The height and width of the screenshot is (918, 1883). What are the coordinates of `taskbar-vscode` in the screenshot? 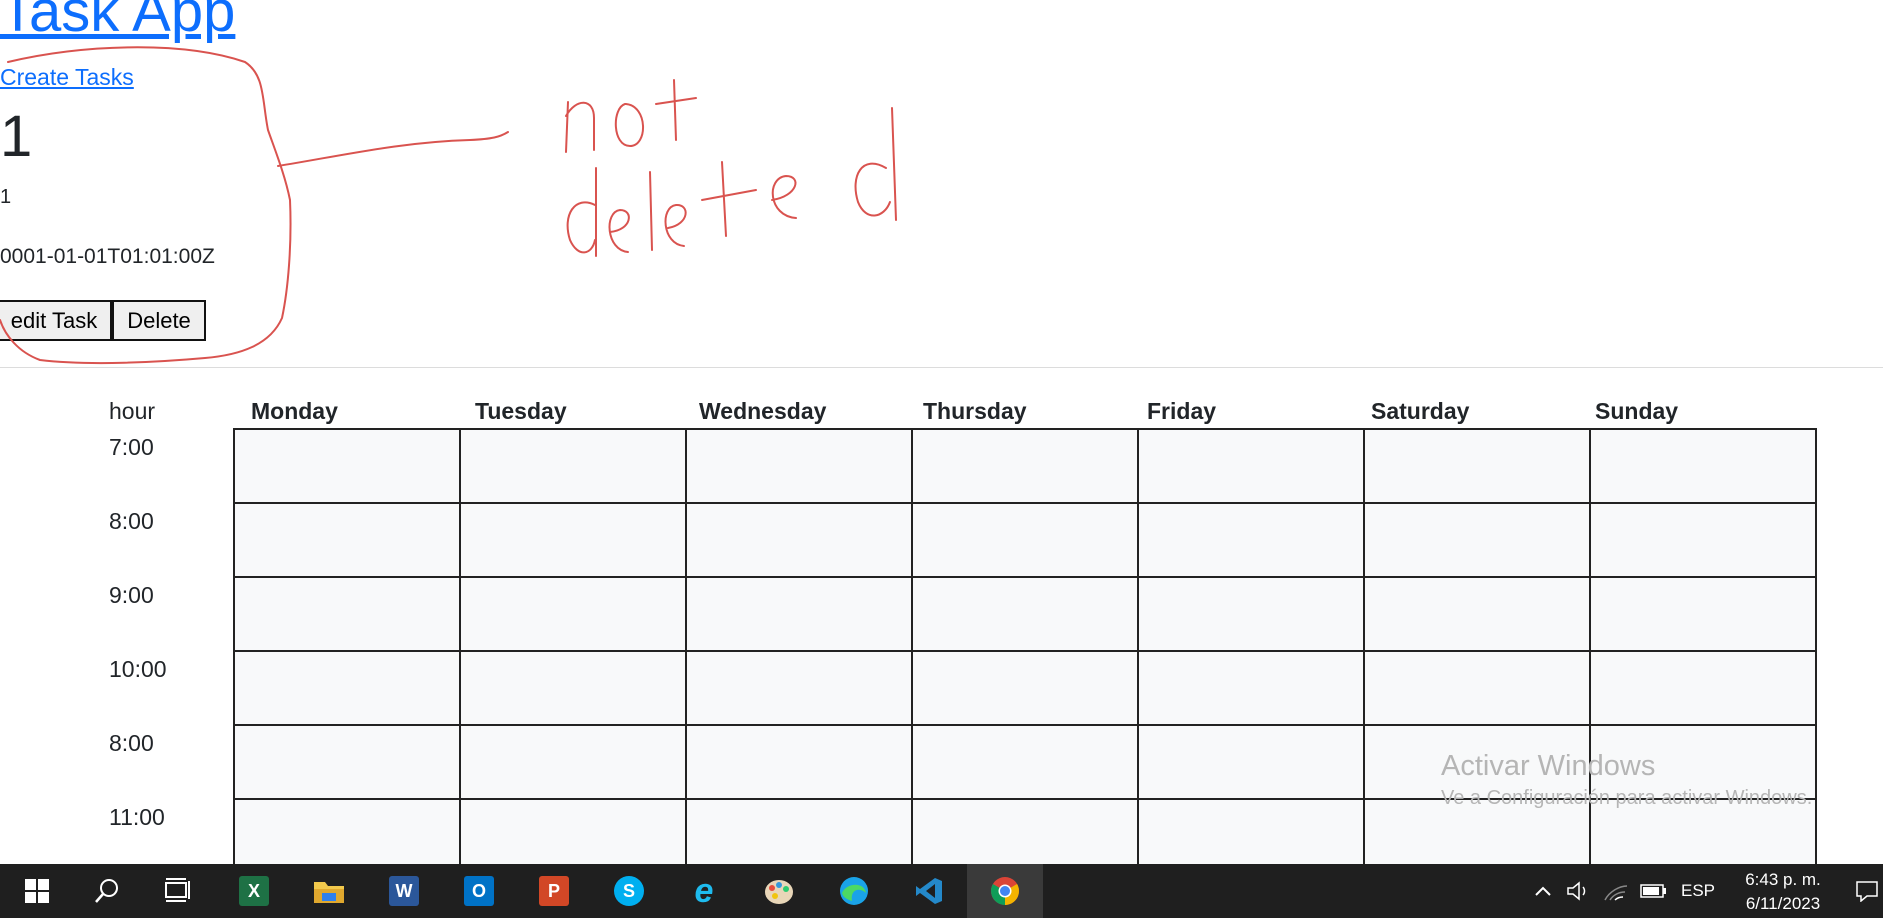 It's located at (929, 891).